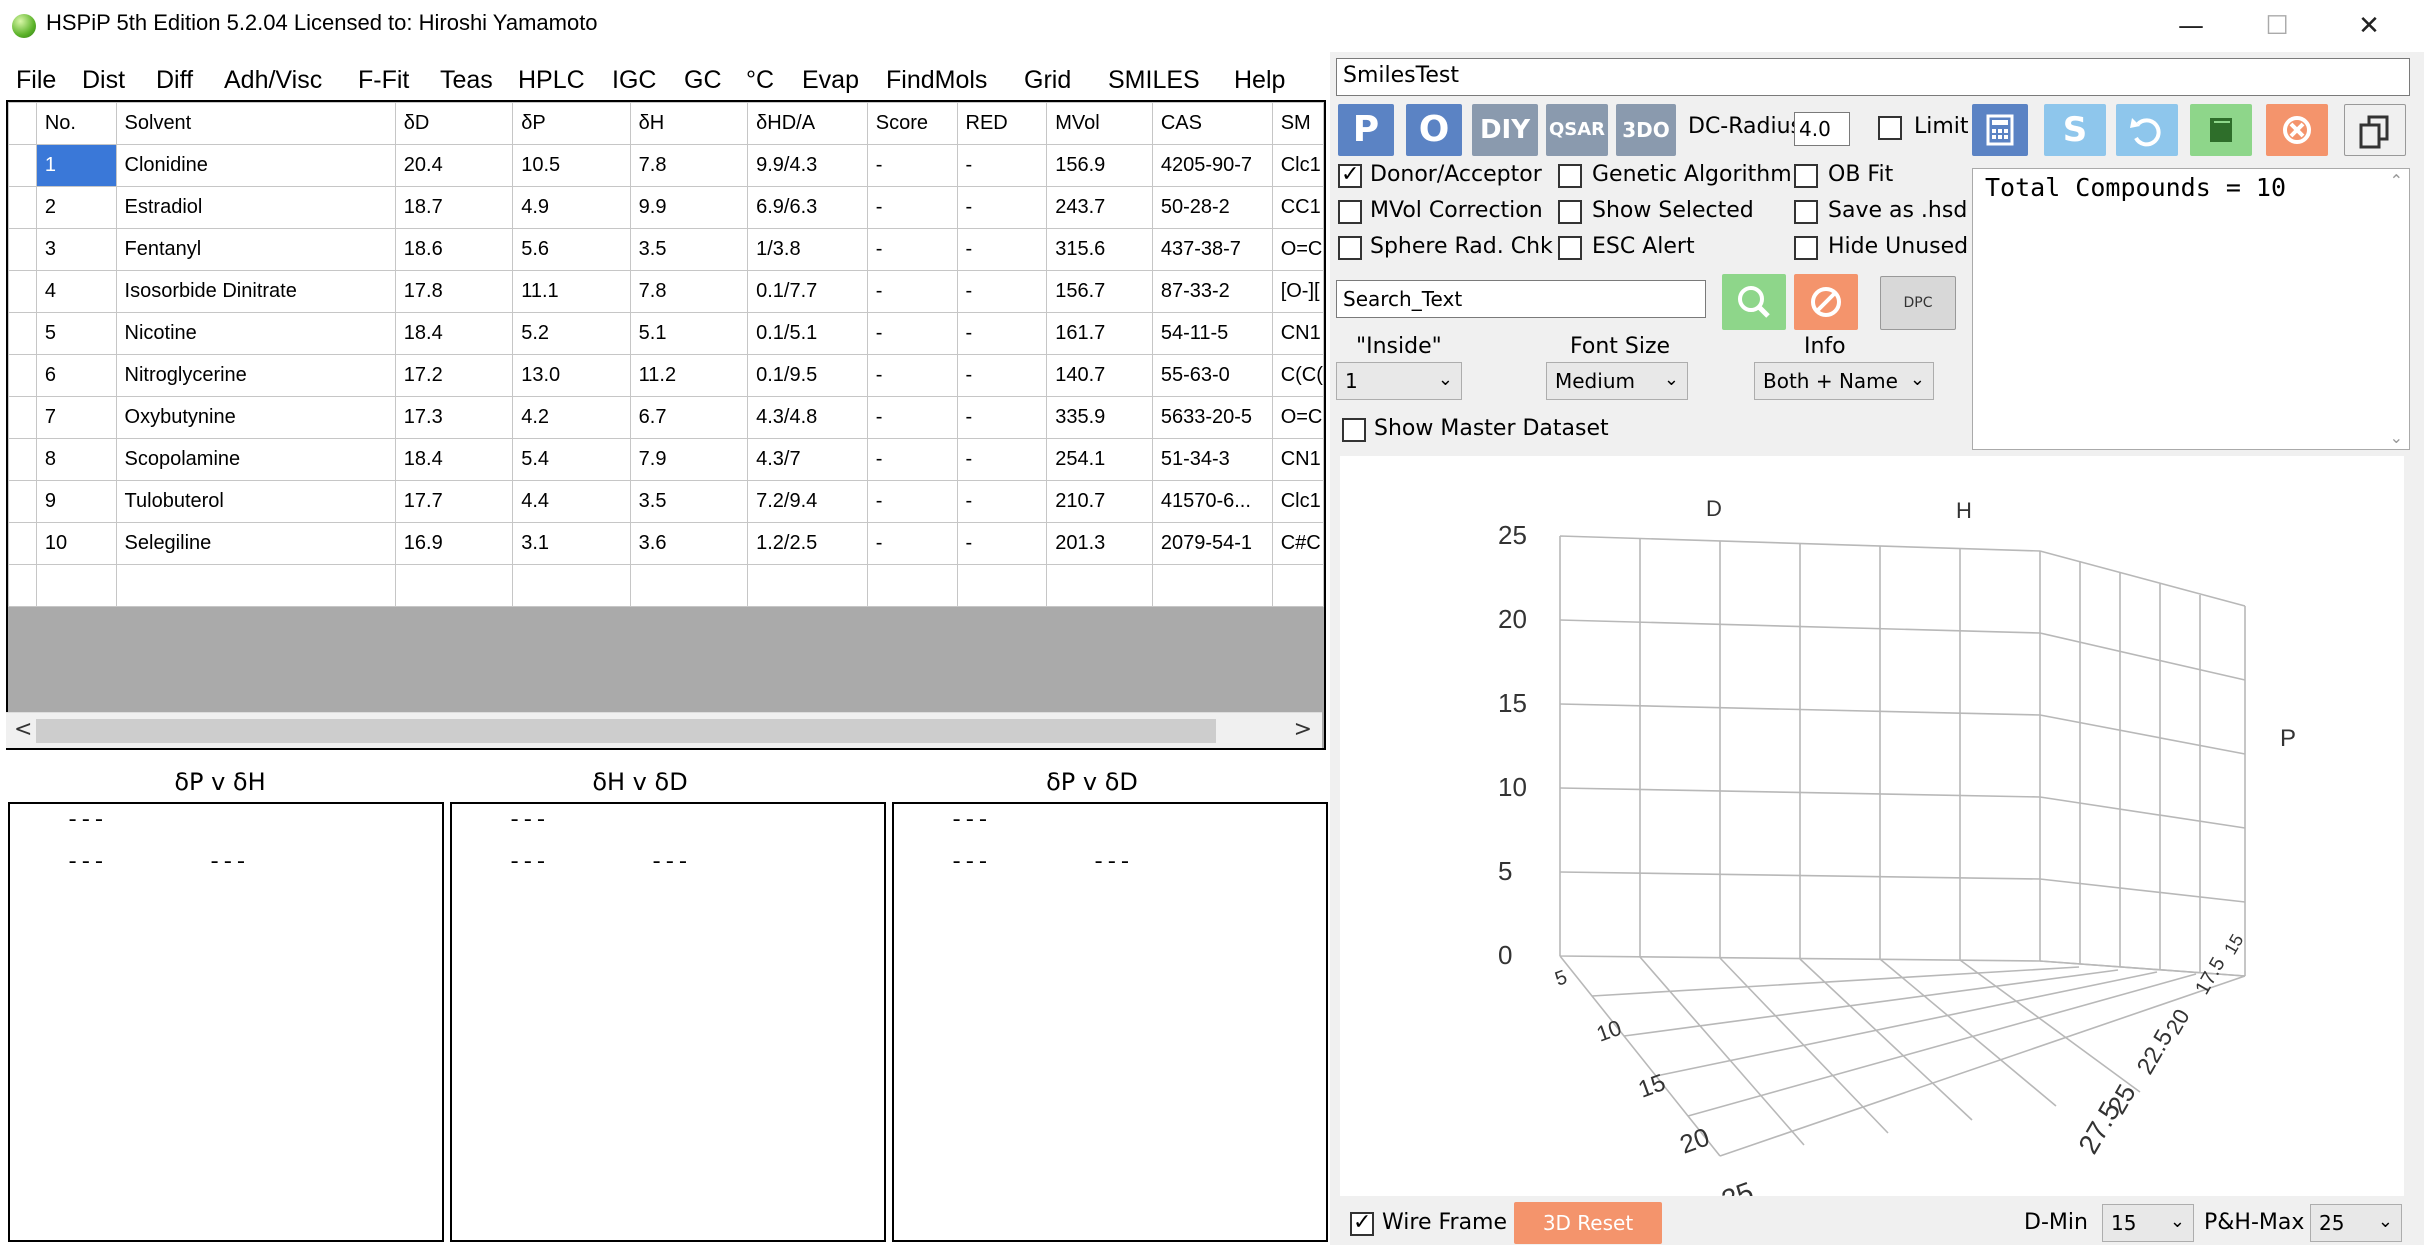 This screenshot has width=2424, height=1245. What do you see at coordinates (1212, 123) in the screenshot?
I see `column-header: CAS` at bounding box center [1212, 123].